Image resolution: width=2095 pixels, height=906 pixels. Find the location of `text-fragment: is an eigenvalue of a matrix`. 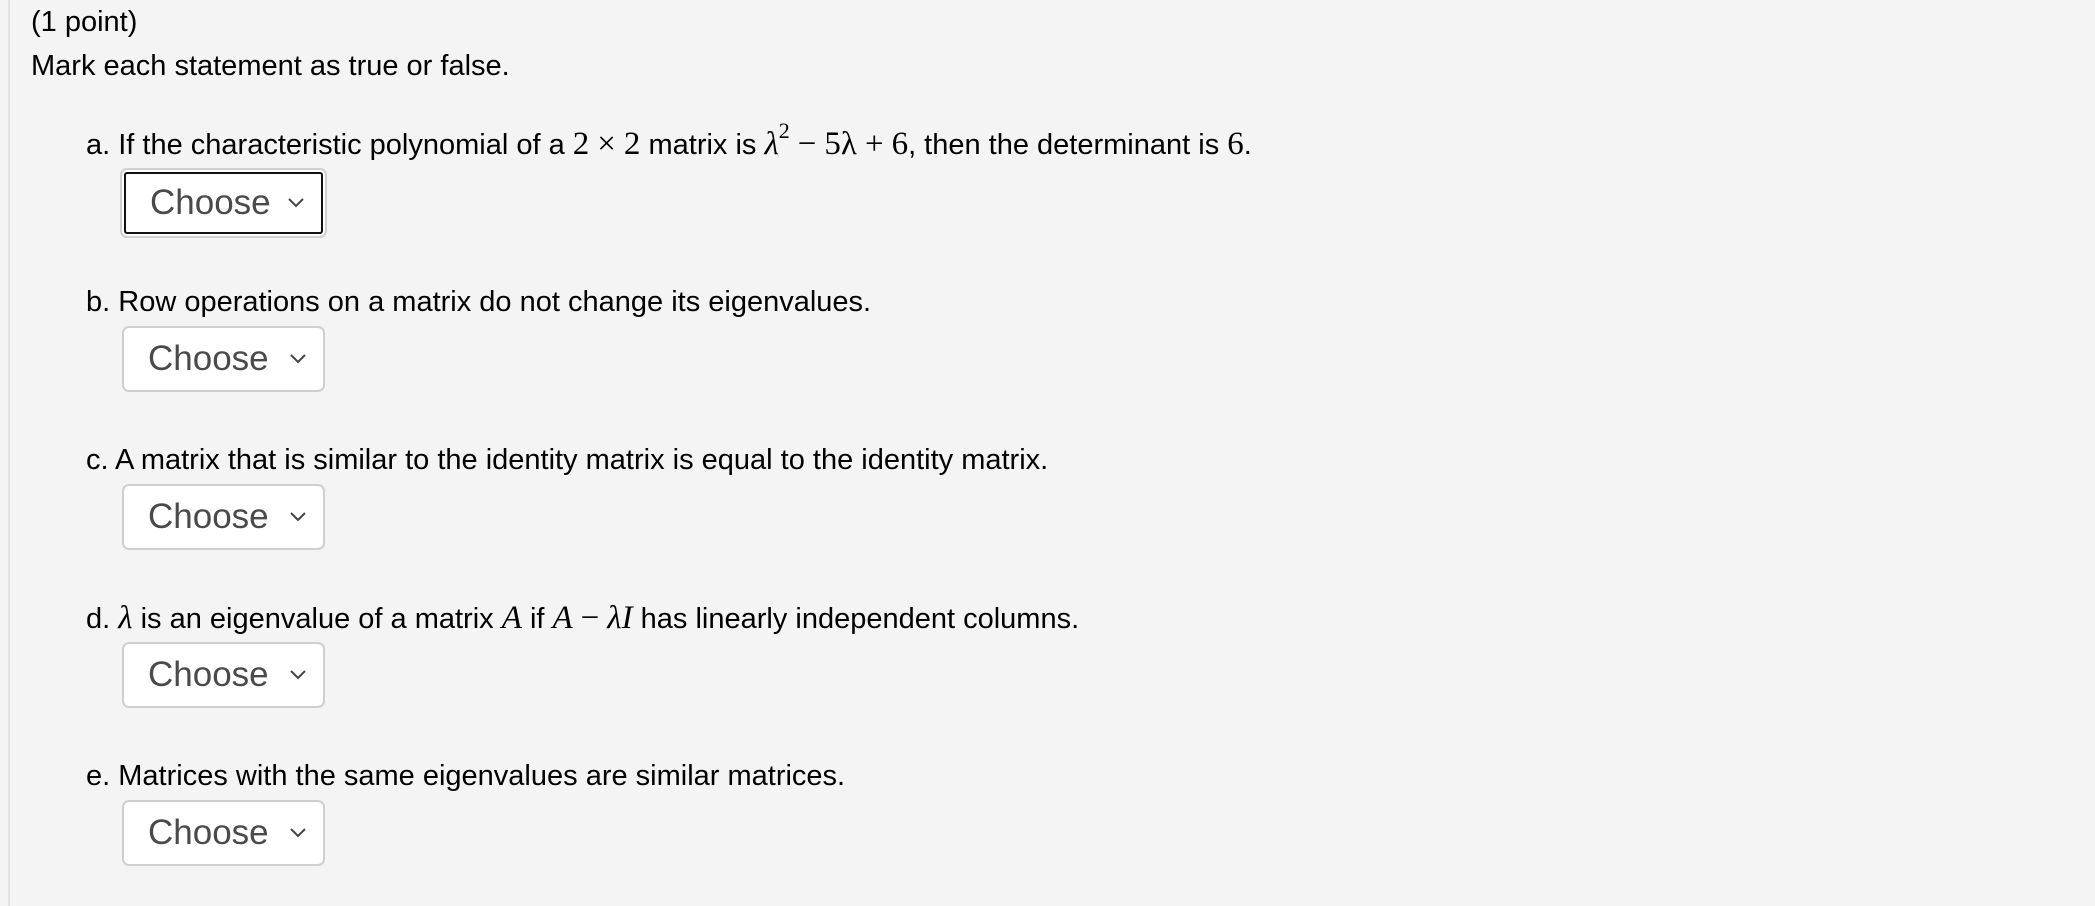

text-fragment: is an eigenvalue of a matrix is located at coordinates (317, 619).